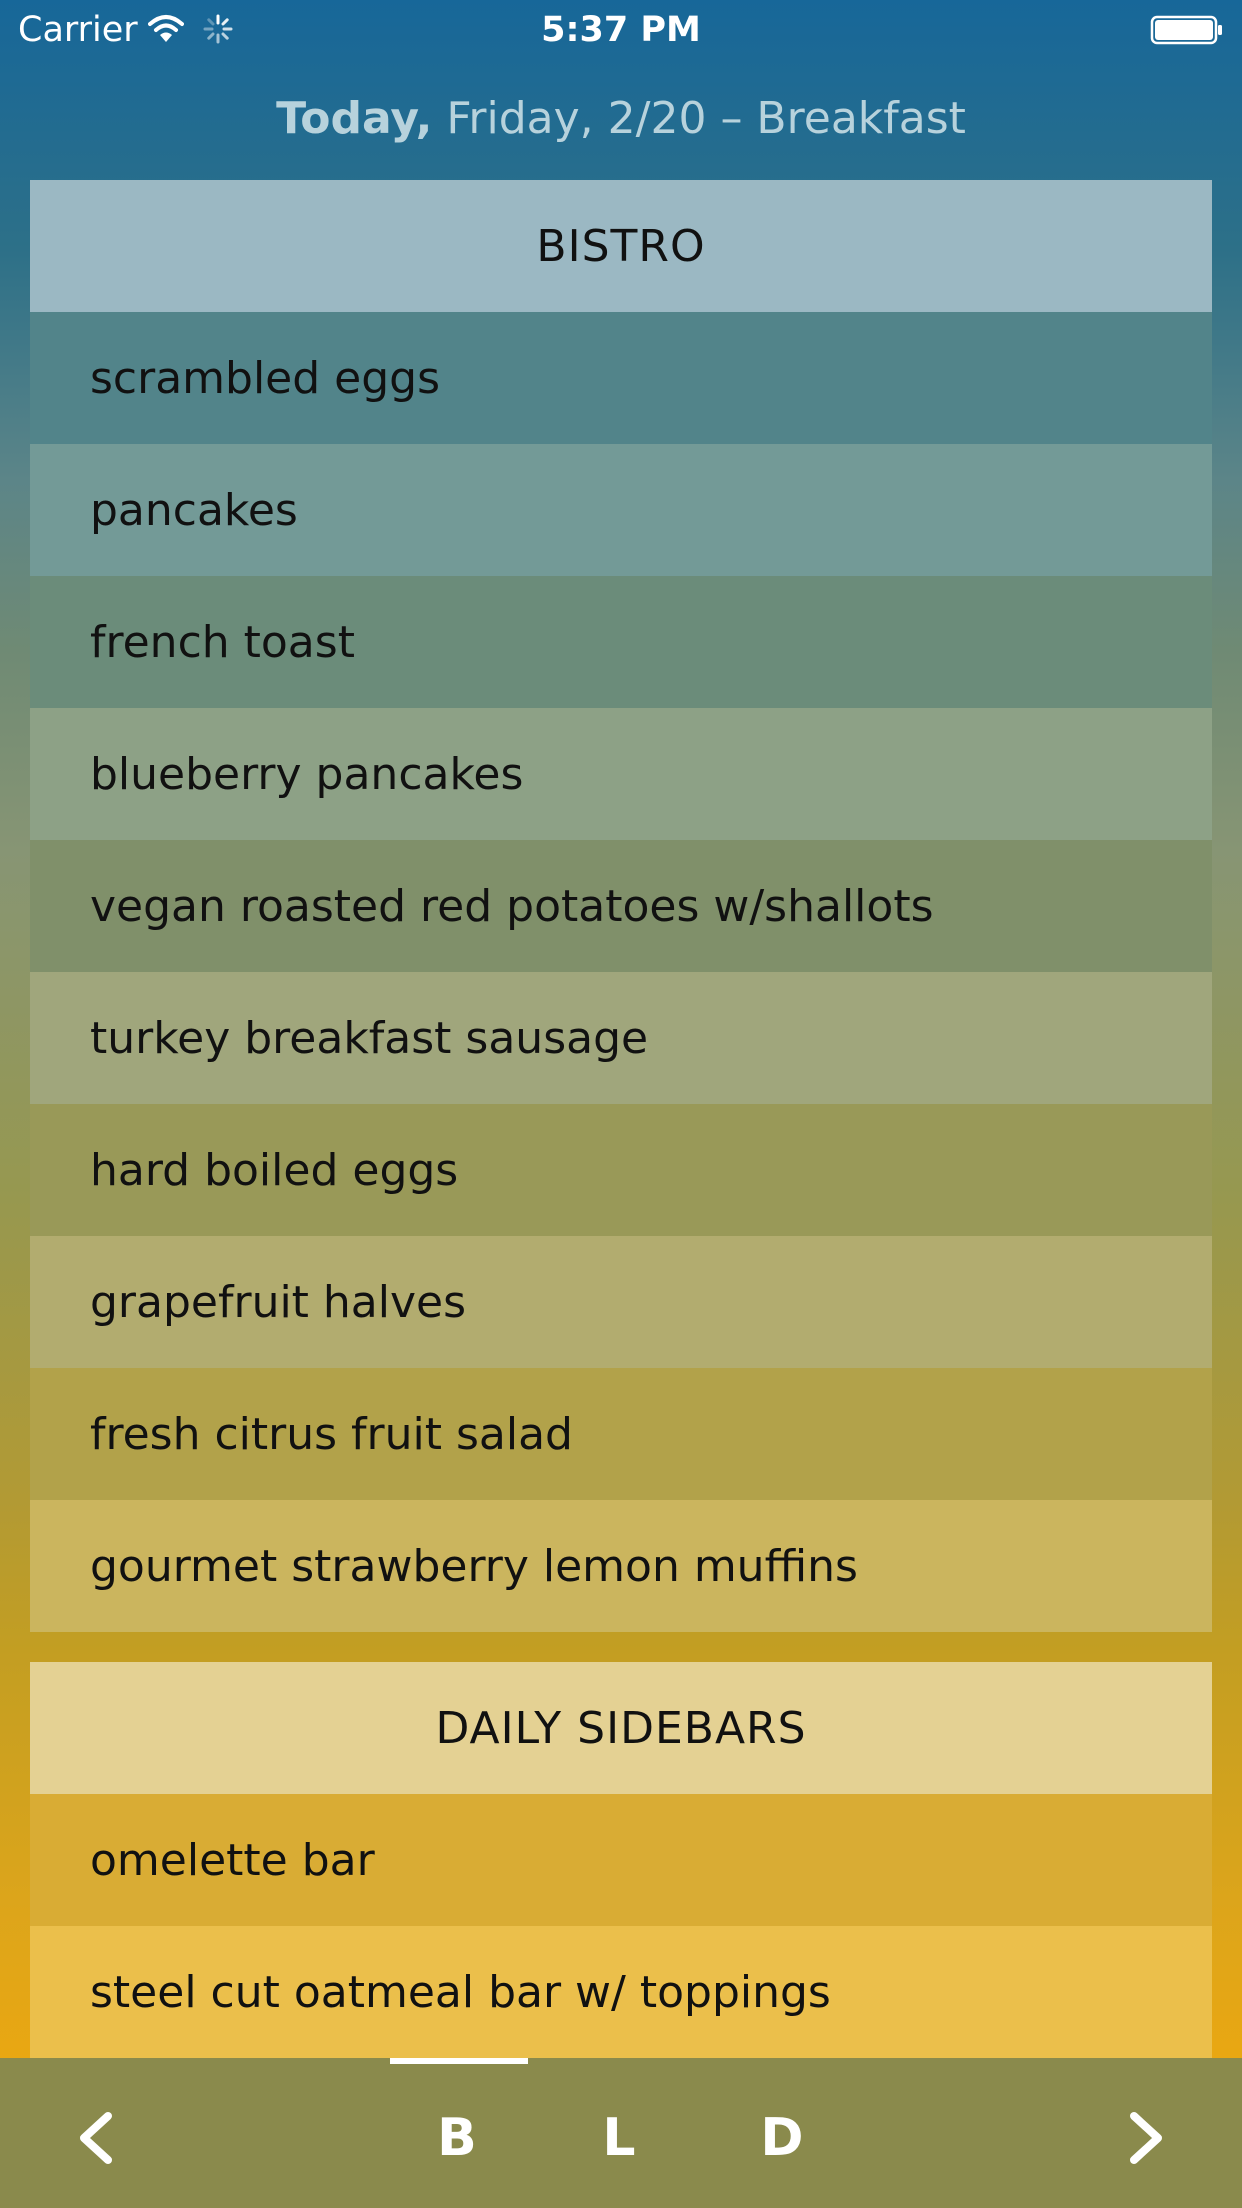 This screenshot has height=2208, width=1242. I want to click on menu-item: grapefruit halves, so click(621, 1302).